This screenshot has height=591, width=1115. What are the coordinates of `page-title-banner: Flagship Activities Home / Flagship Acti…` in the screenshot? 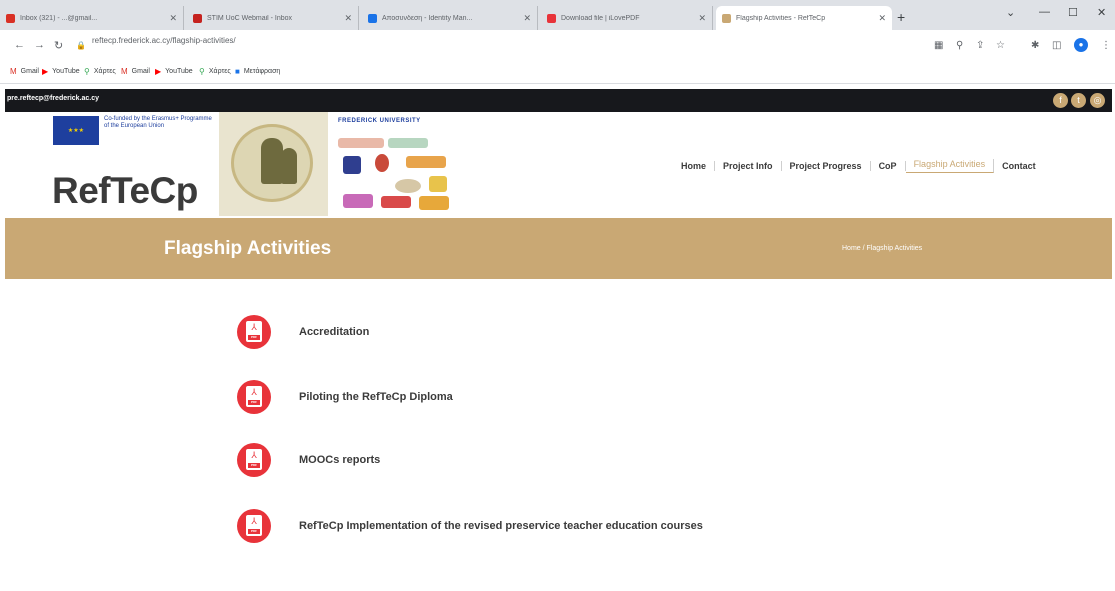 It's located at (558, 248).